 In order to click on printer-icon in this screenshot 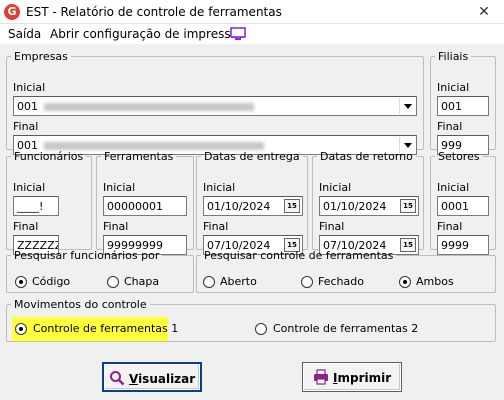, I will do `click(320, 377)`.